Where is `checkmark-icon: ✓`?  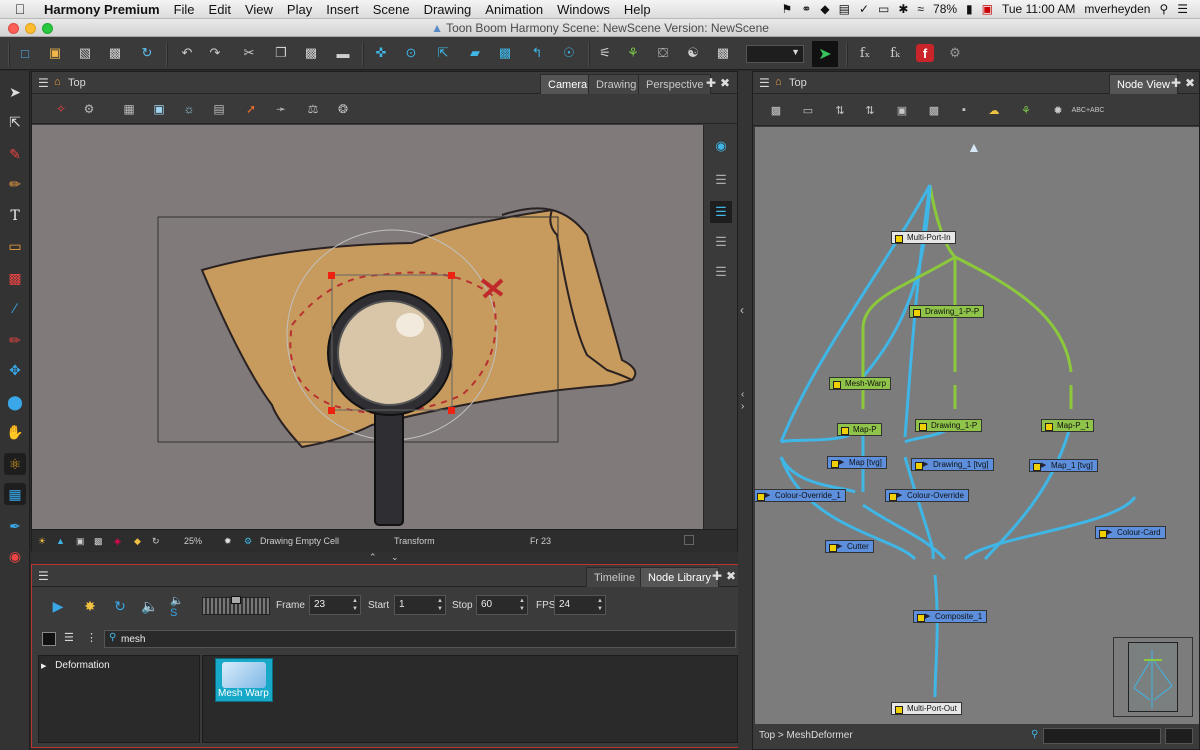
checkmark-icon: ✓ is located at coordinates (864, 9).